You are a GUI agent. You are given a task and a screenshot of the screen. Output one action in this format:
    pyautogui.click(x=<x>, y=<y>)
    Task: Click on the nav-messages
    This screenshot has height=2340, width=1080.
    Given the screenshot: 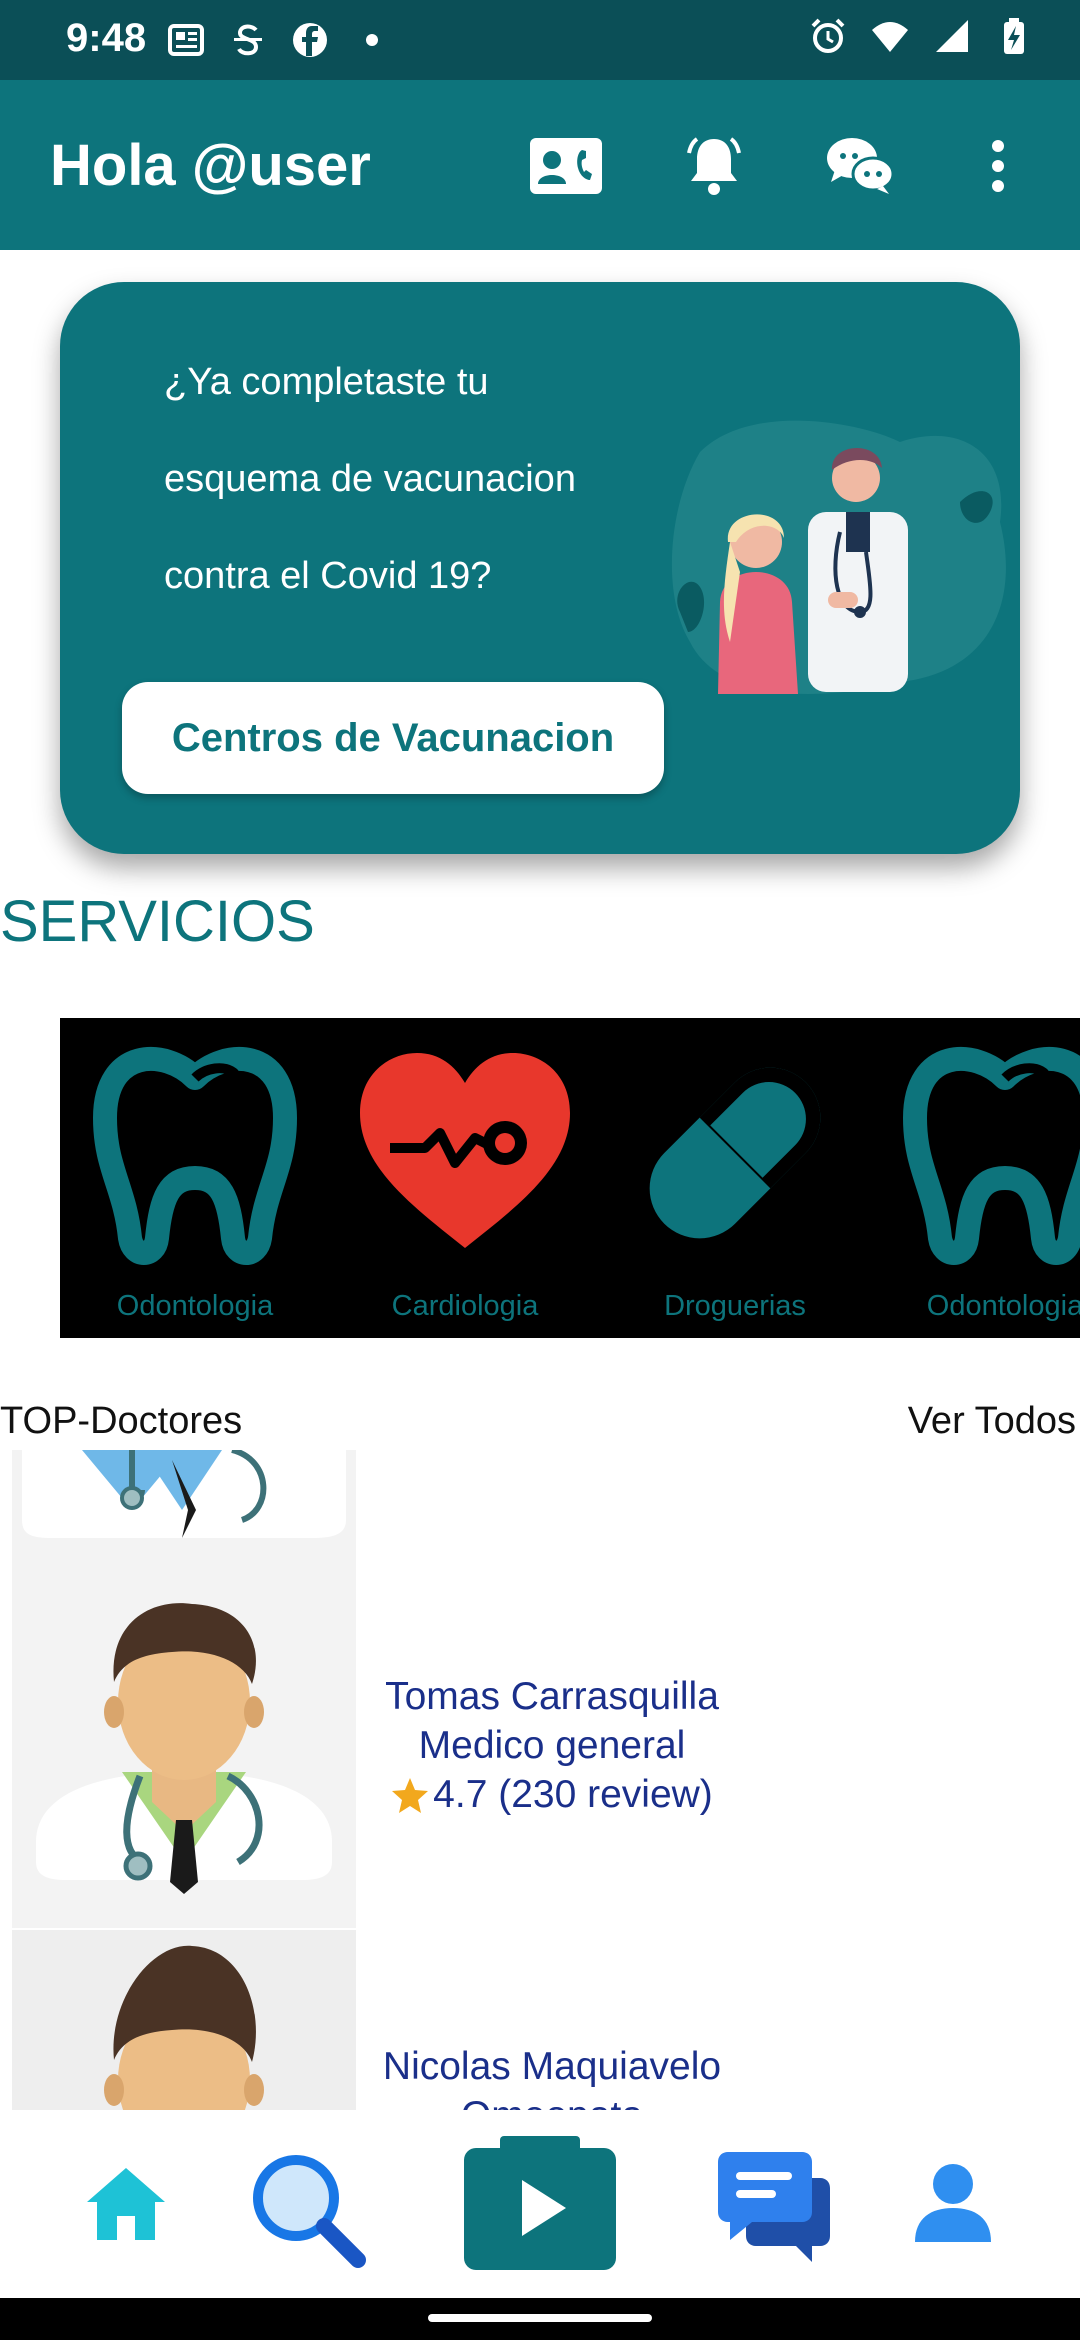 What is the action you would take?
    pyautogui.click(x=774, y=2206)
    